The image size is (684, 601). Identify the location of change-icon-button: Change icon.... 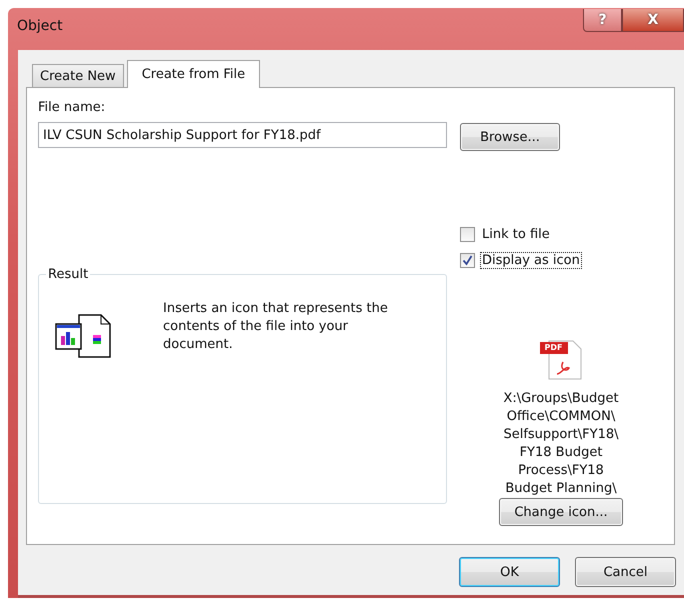
(561, 512).